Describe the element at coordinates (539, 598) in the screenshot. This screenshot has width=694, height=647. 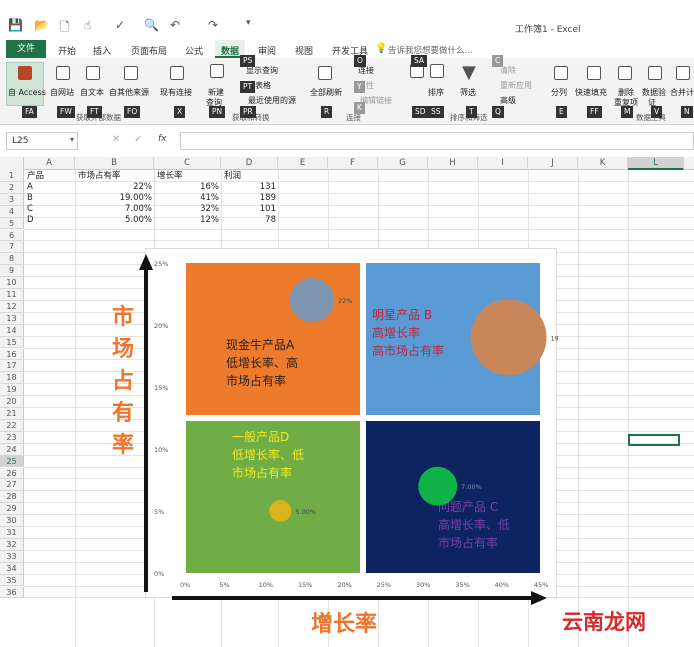
I see `horizontal-arrow-head` at that location.